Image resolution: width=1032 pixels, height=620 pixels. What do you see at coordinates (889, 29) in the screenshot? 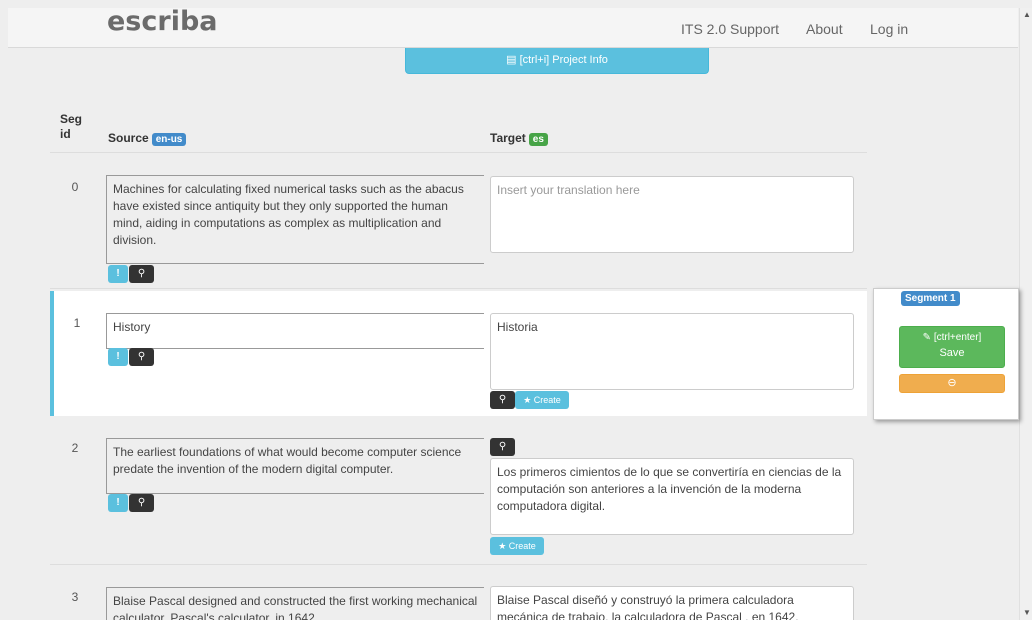
I see `nav-link-login: Log in` at bounding box center [889, 29].